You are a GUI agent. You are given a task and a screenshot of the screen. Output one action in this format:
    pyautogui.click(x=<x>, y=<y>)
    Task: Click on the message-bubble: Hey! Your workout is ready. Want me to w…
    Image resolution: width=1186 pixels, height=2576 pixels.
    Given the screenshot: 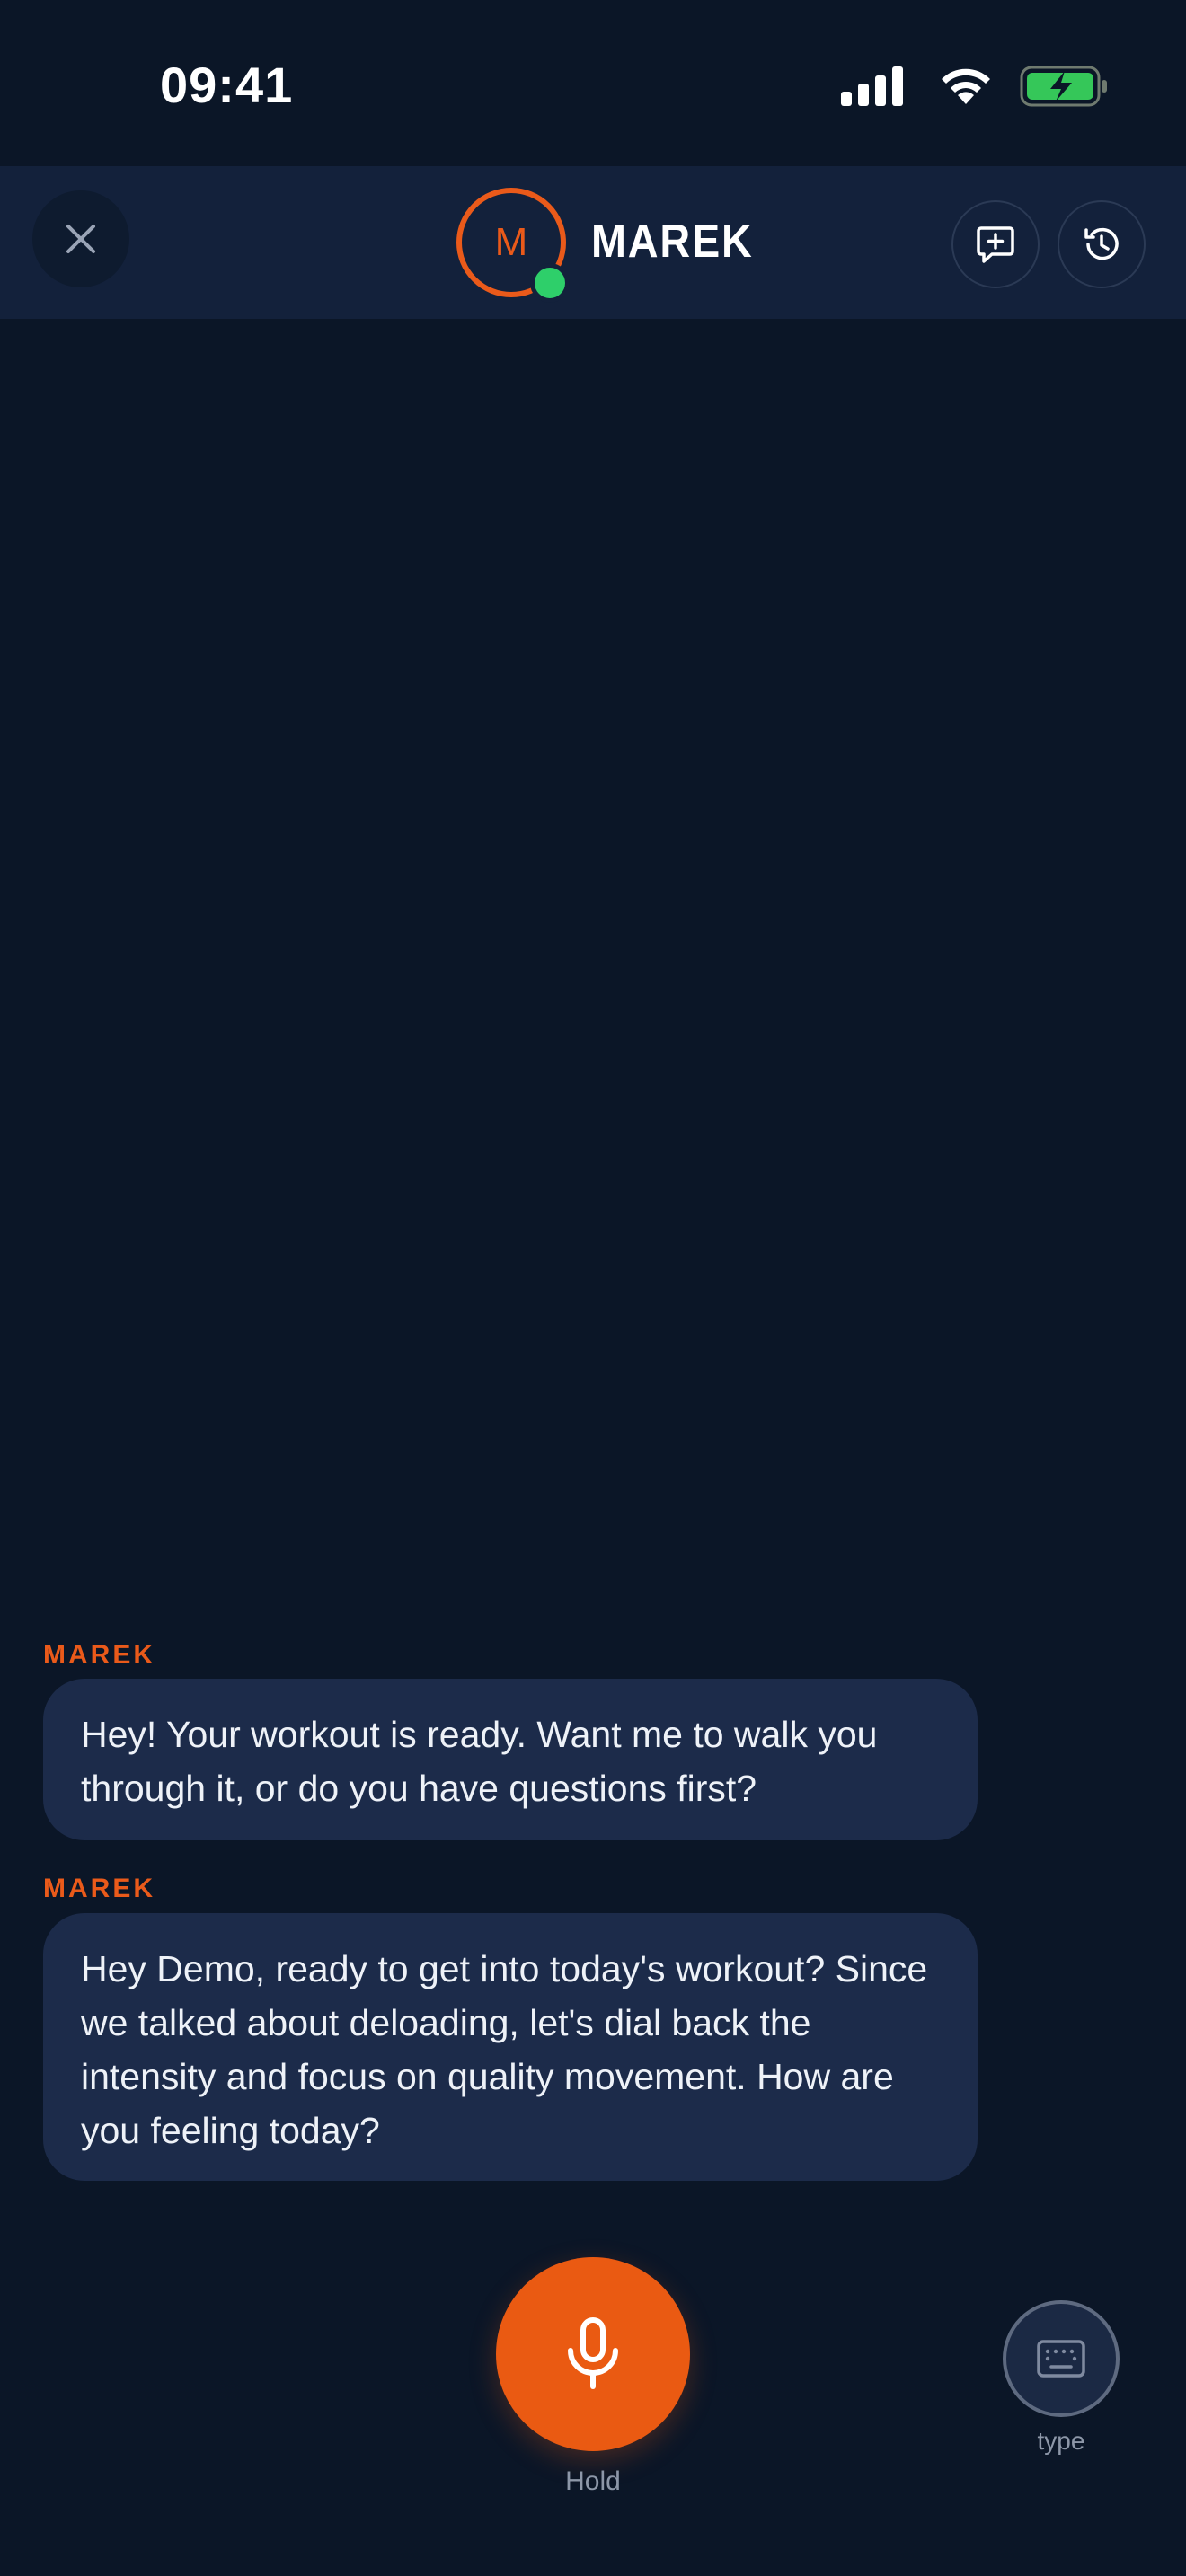 What is the action you would take?
    pyautogui.click(x=510, y=1759)
    